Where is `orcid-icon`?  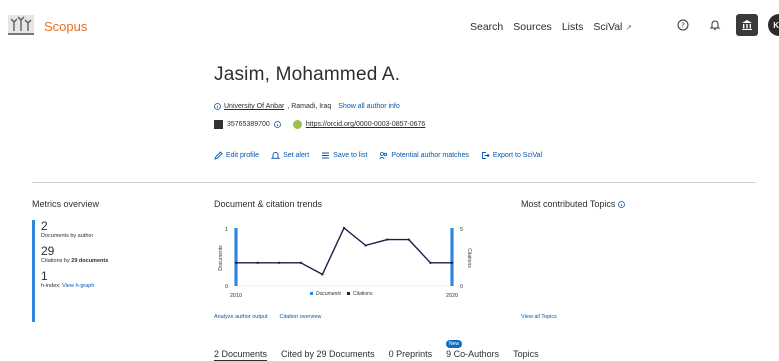
orcid-icon is located at coordinates (297, 124).